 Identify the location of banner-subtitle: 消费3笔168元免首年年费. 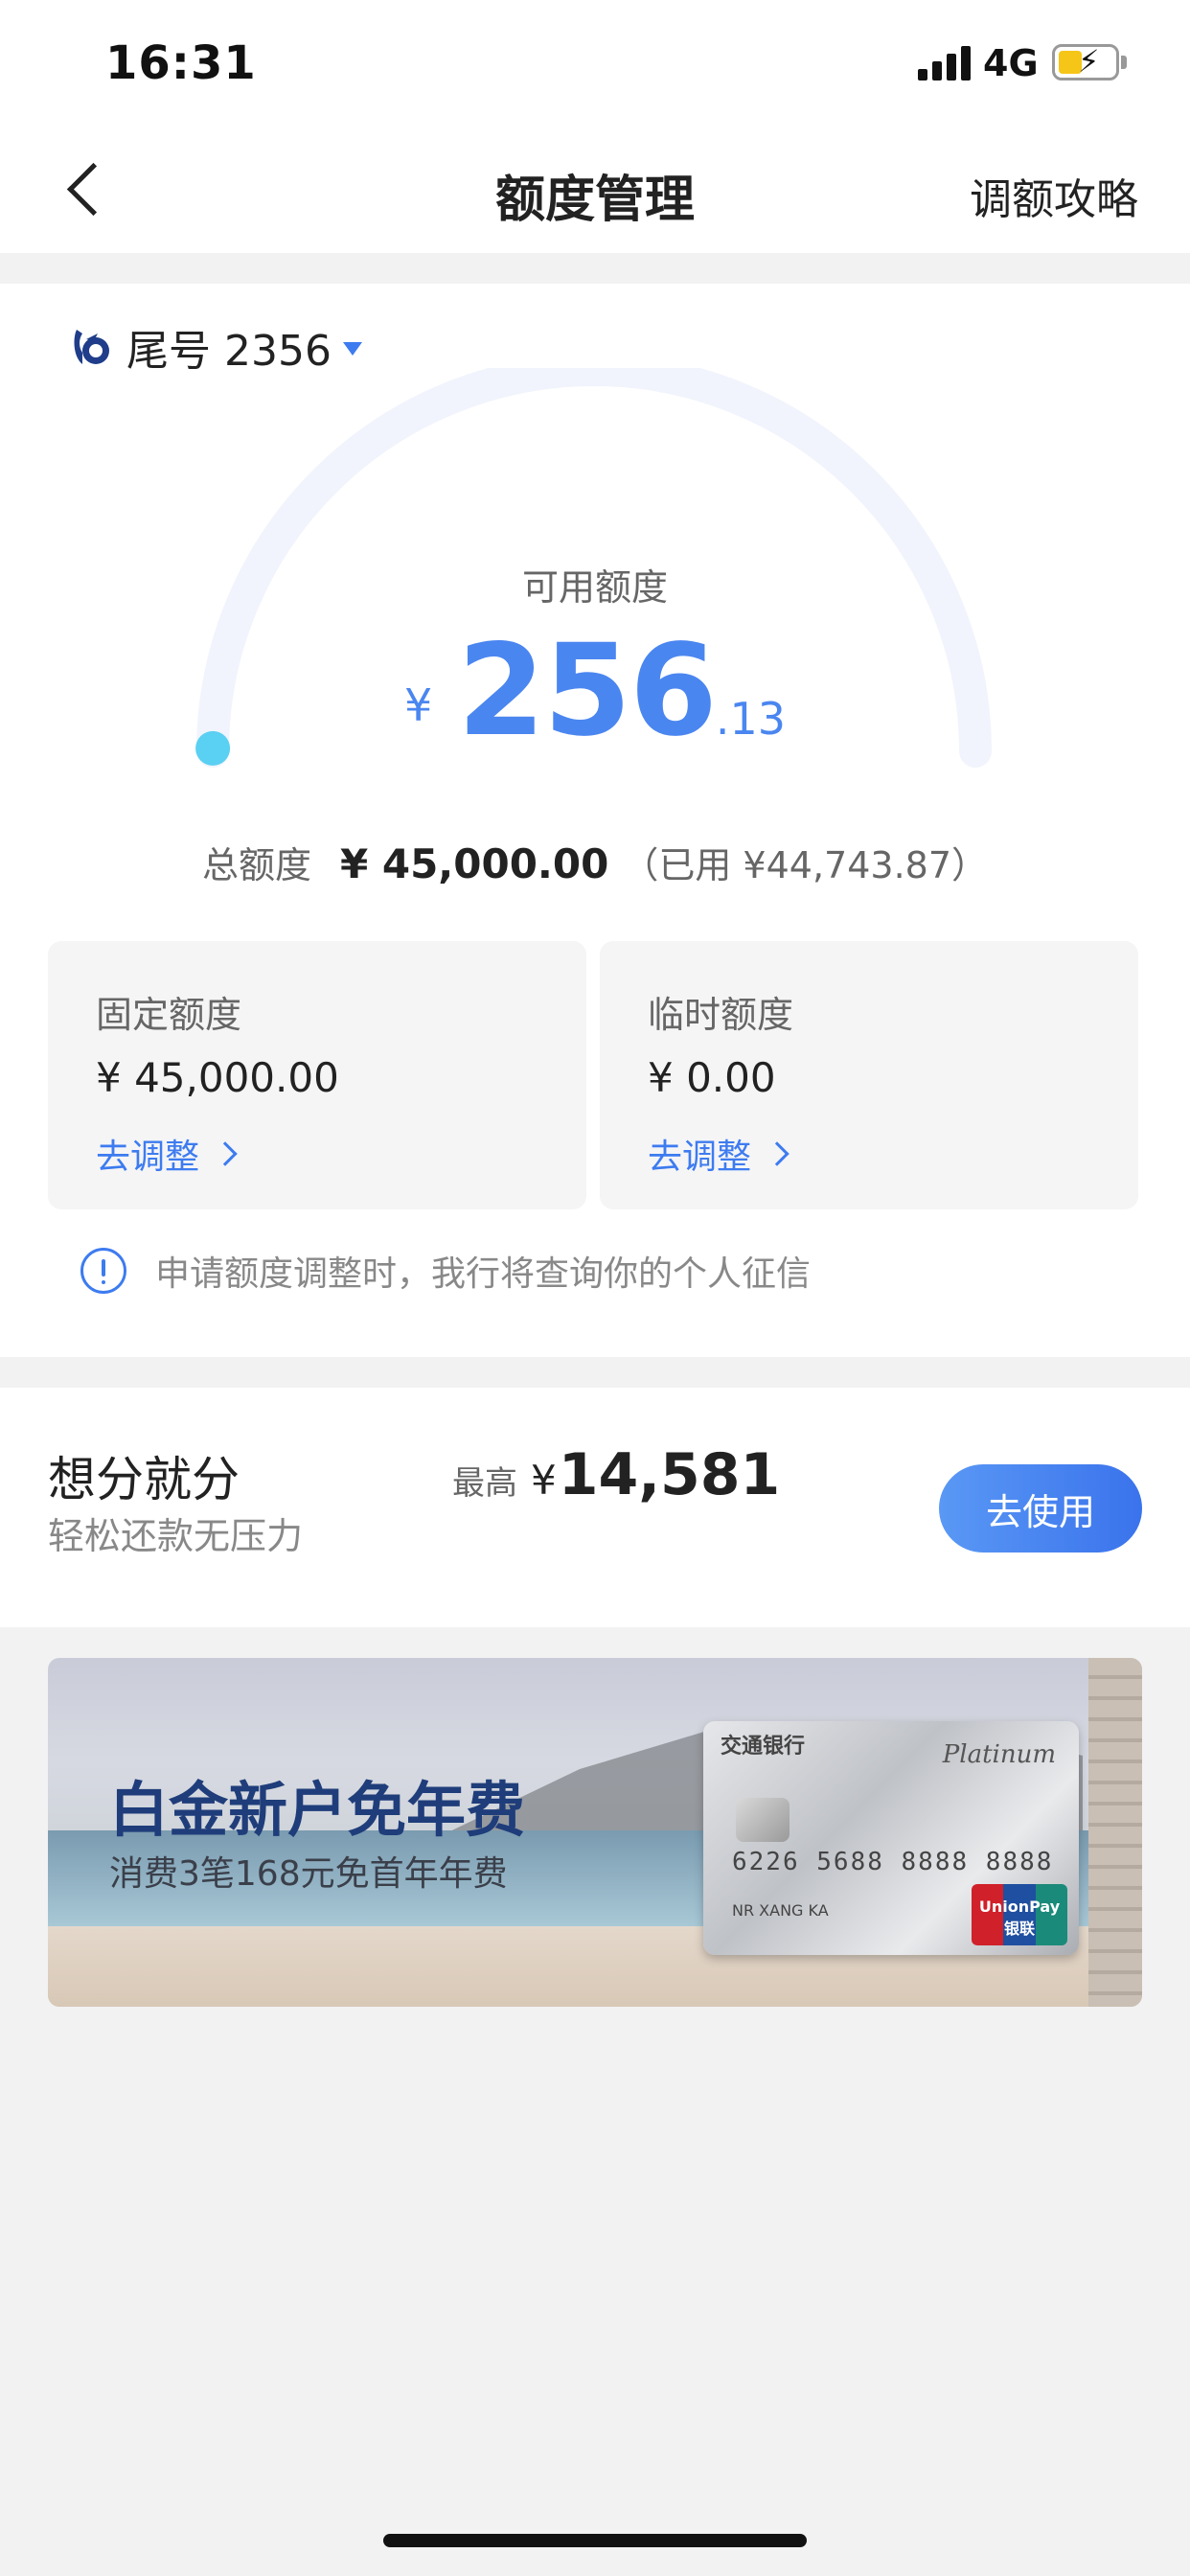
(309, 1874).